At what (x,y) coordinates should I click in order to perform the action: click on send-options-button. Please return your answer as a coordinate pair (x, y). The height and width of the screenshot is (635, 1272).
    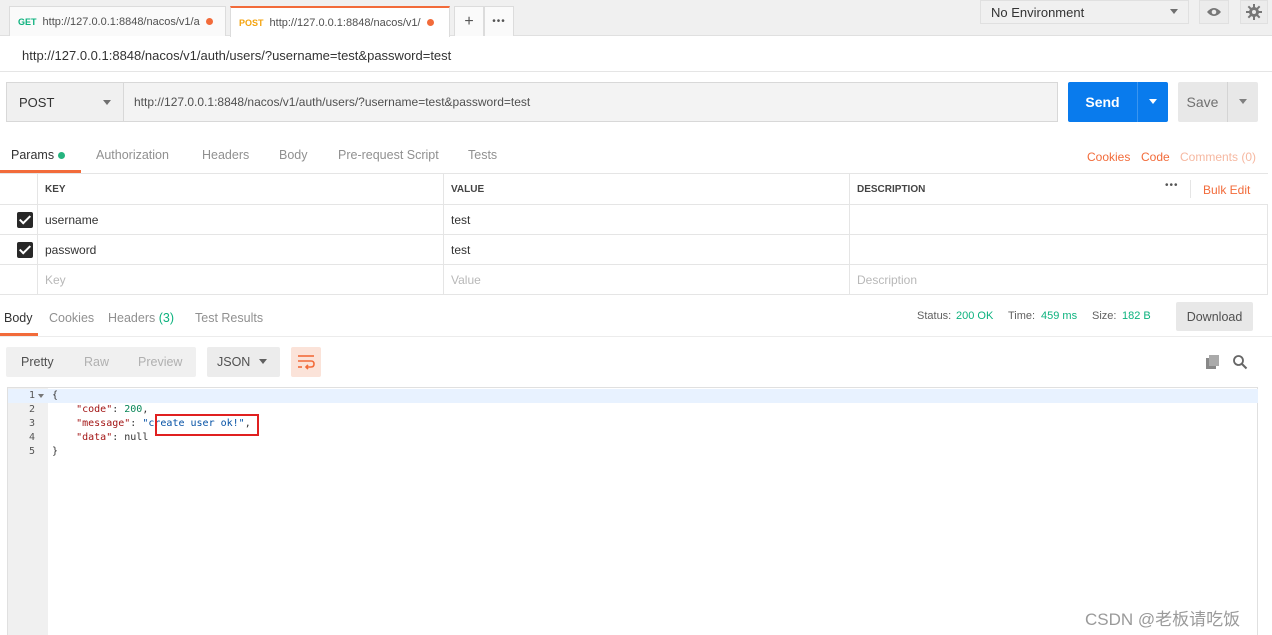
    Looking at the image, I should click on (1152, 102).